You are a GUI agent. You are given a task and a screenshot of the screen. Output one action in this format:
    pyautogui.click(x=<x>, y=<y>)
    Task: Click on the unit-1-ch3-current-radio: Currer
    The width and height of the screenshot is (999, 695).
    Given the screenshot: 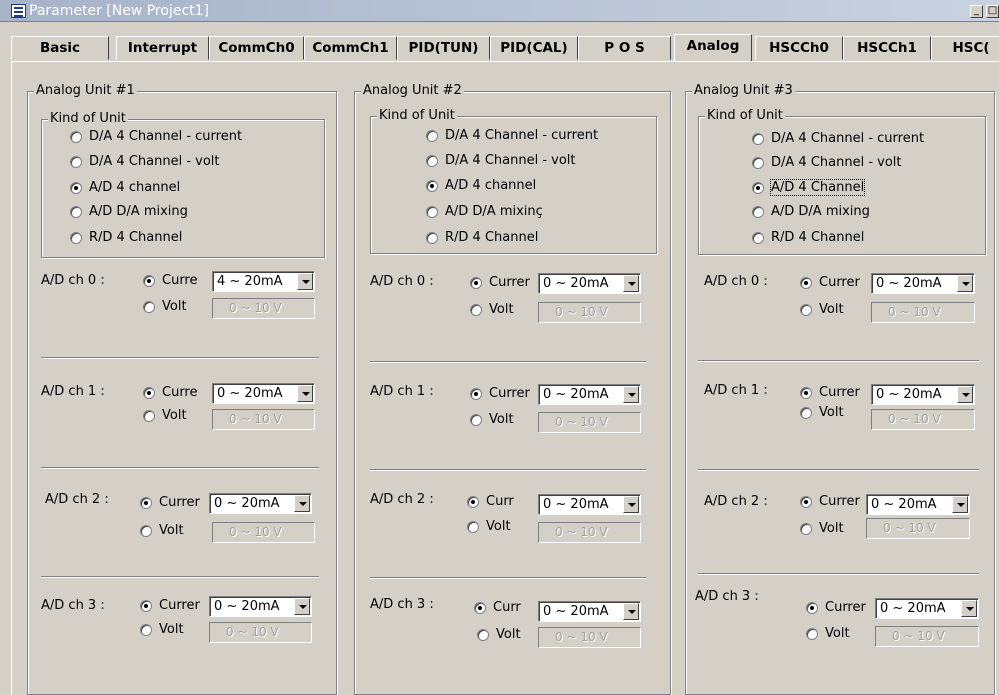 What is the action you would take?
    pyautogui.click(x=174, y=605)
    